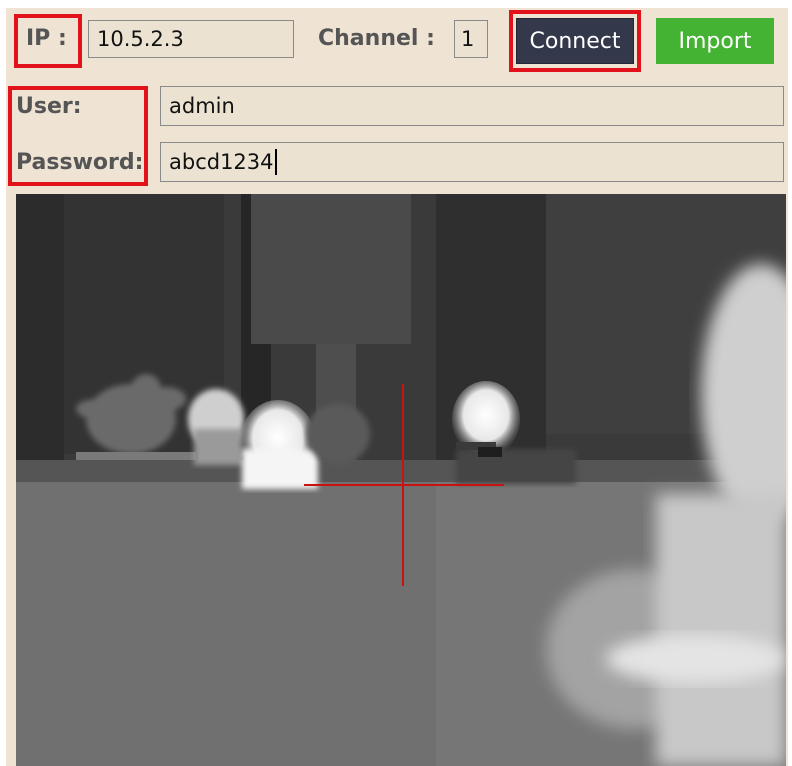  Describe the element at coordinates (48, 41) in the screenshot. I see `ip-label-highlight` at that location.